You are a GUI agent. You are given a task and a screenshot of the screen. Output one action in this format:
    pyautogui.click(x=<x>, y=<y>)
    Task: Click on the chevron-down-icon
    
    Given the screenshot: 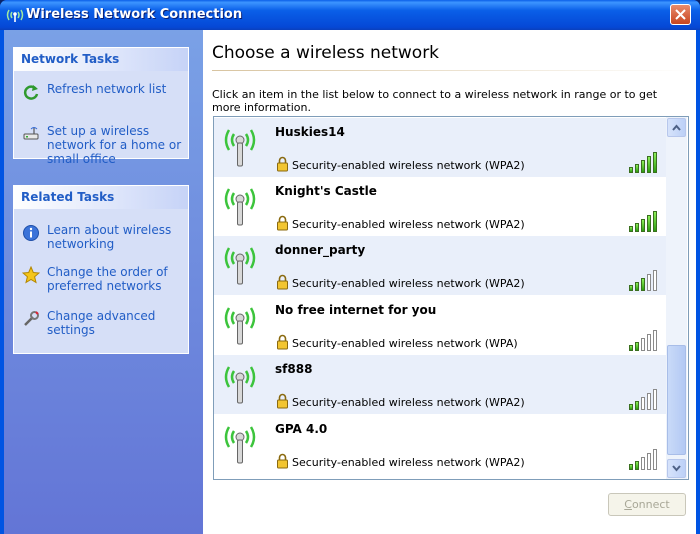 What is the action you would take?
    pyautogui.click(x=676, y=468)
    